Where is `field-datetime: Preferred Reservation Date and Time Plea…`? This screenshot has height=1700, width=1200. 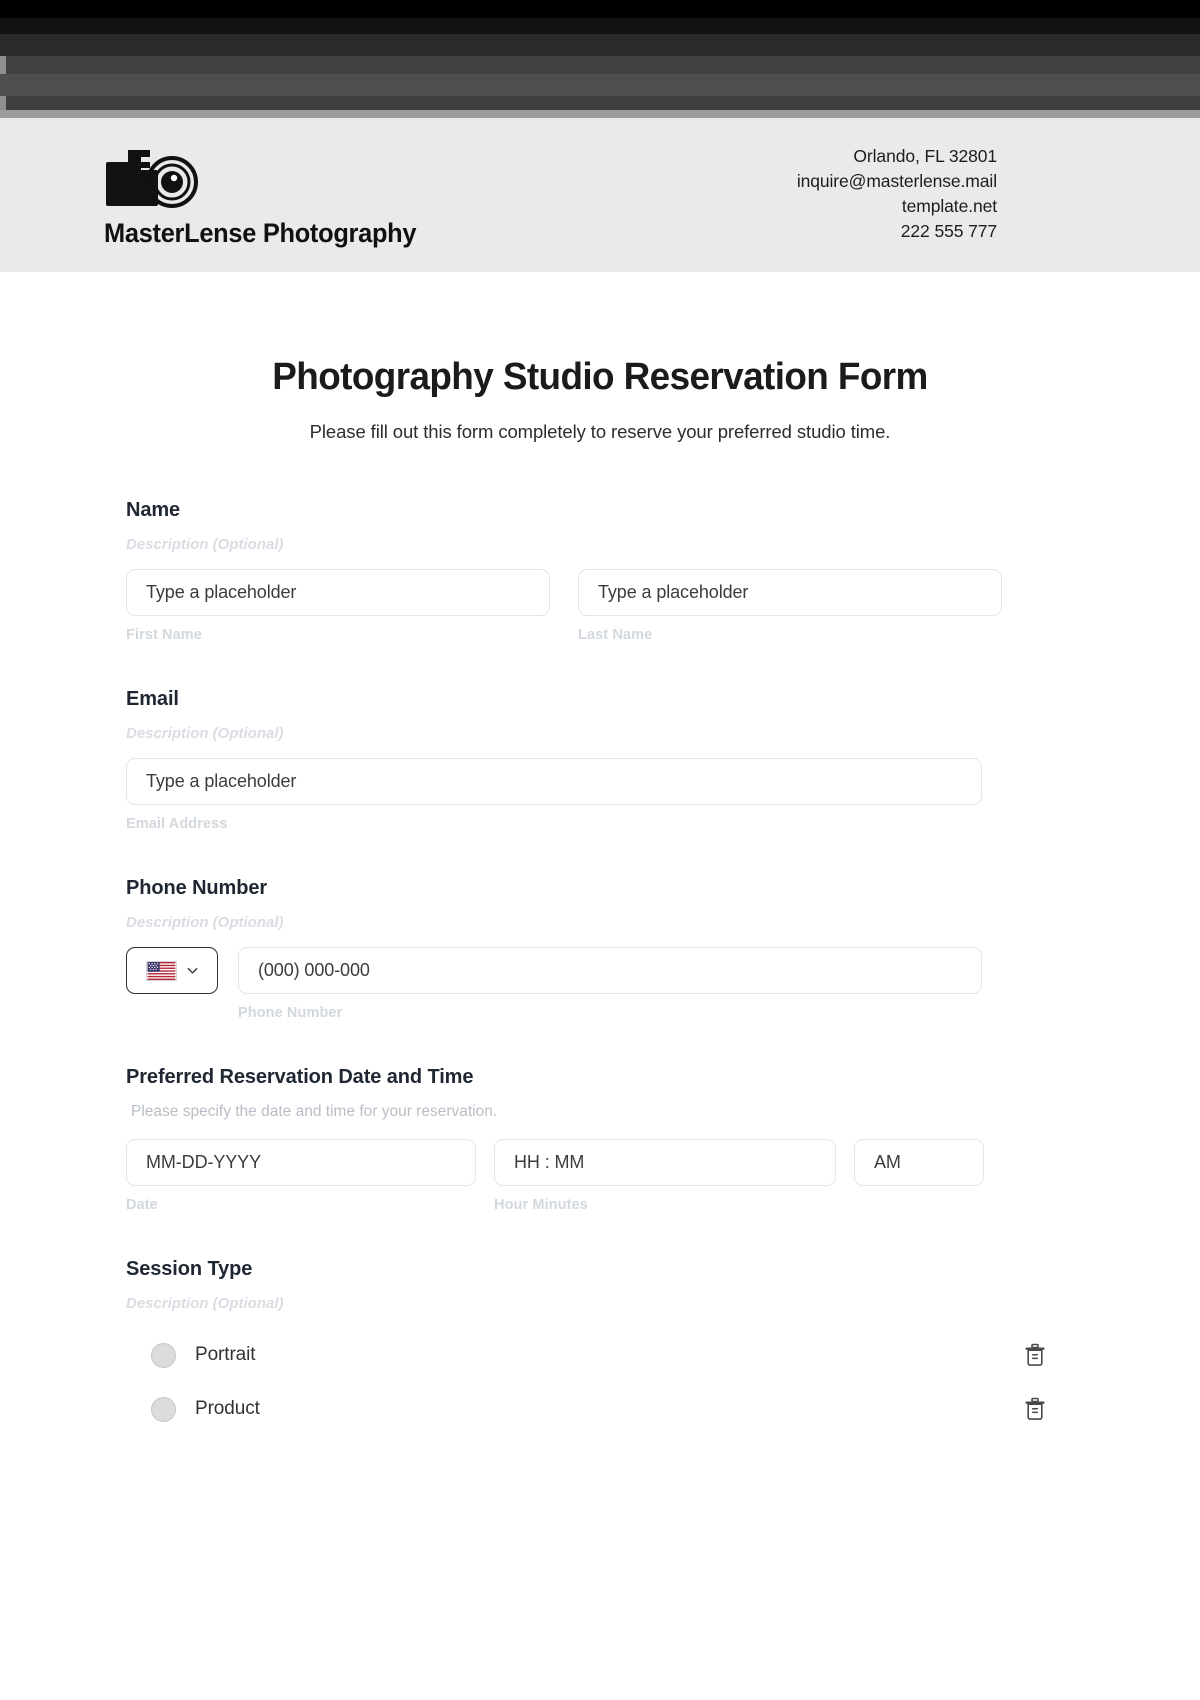 field-datetime: Preferred Reservation Date and Time Plea… is located at coordinates (600, 1139).